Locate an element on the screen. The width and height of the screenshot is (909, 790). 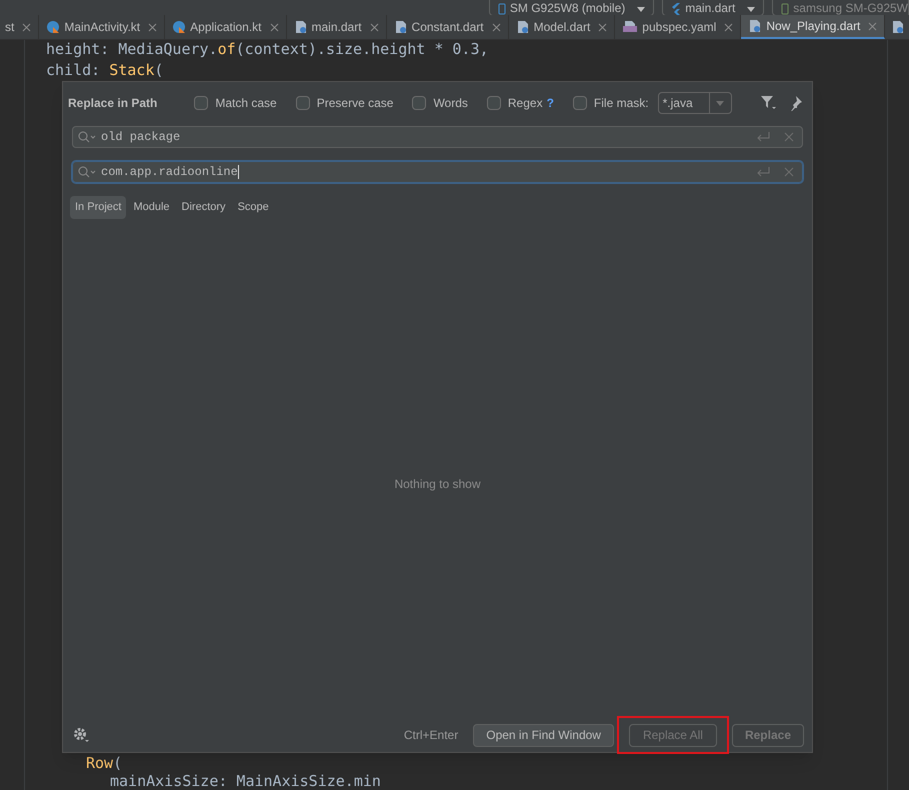
scope-tab: Directory is located at coordinates (203, 207).